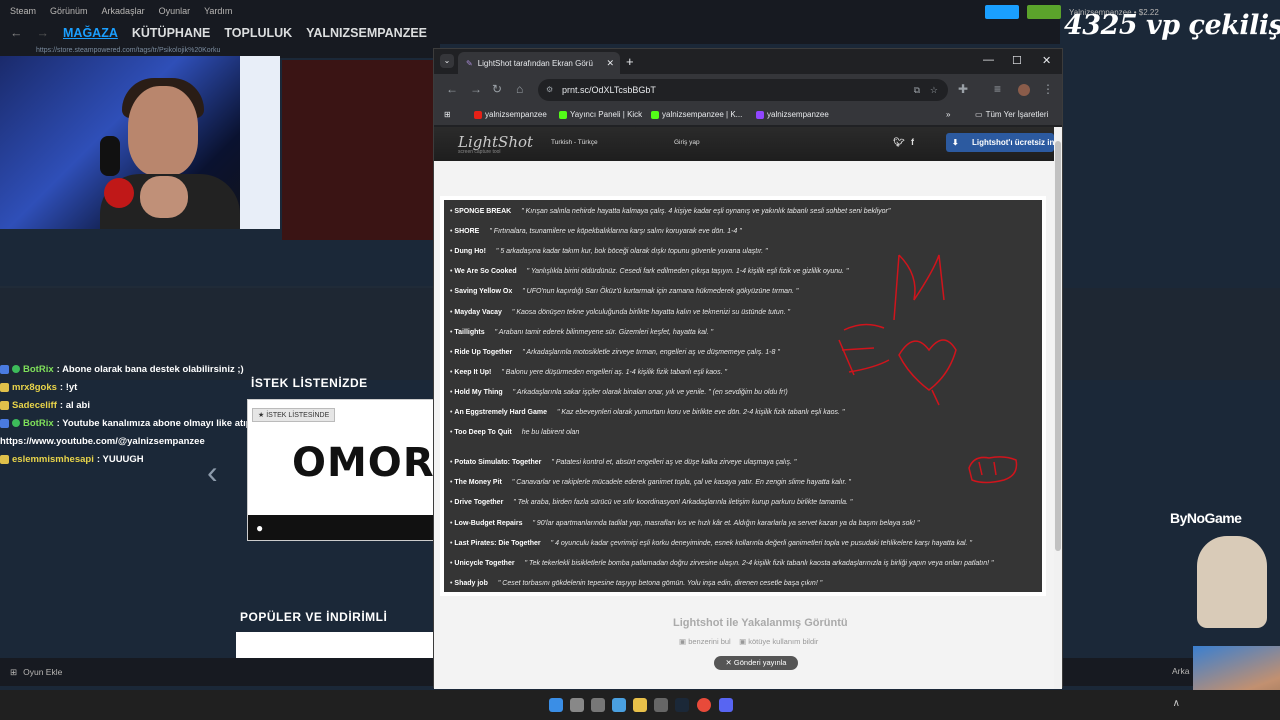 This screenshot has height=720, width=1280. Describe the element at coordinates (630, 61) in the screenshot. I see `new-tab-icon: +` at that location.